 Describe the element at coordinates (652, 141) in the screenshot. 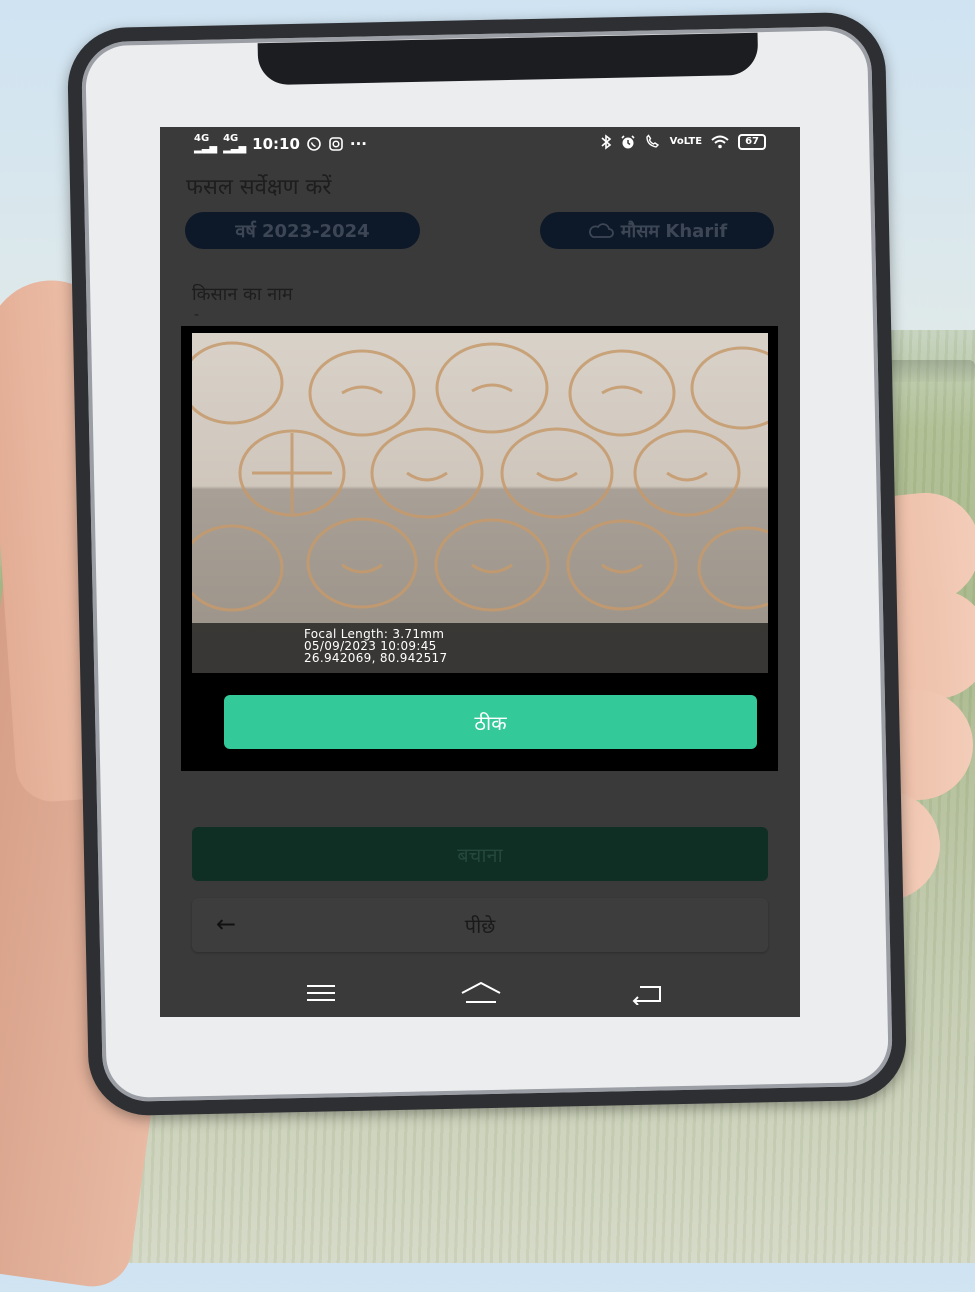

I see `wifi-call-icon` at that location.